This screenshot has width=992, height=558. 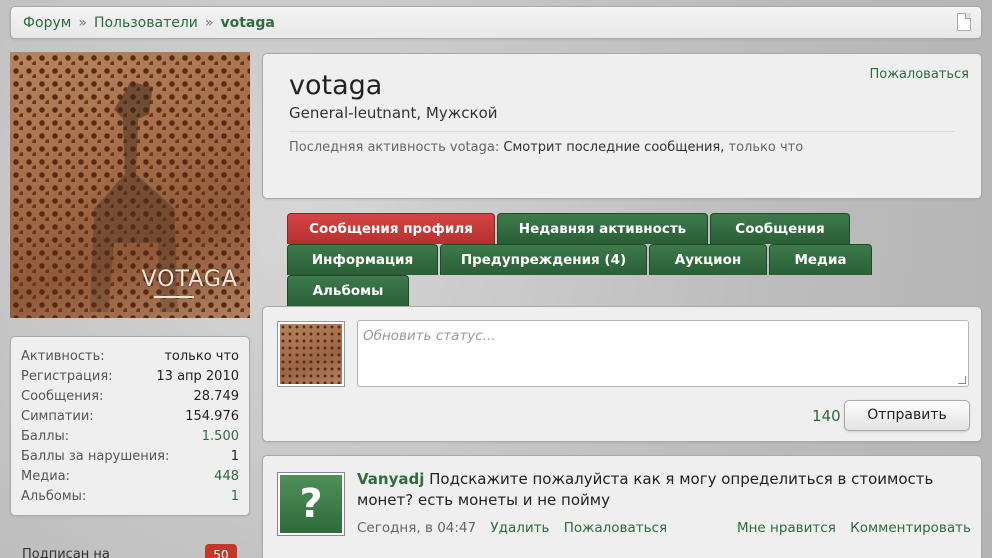 What do you see at coordinates (543, 259) in the screenshot?
I see `tab-warnings: Предупреждения (4)` at bounding box center [543, 259].